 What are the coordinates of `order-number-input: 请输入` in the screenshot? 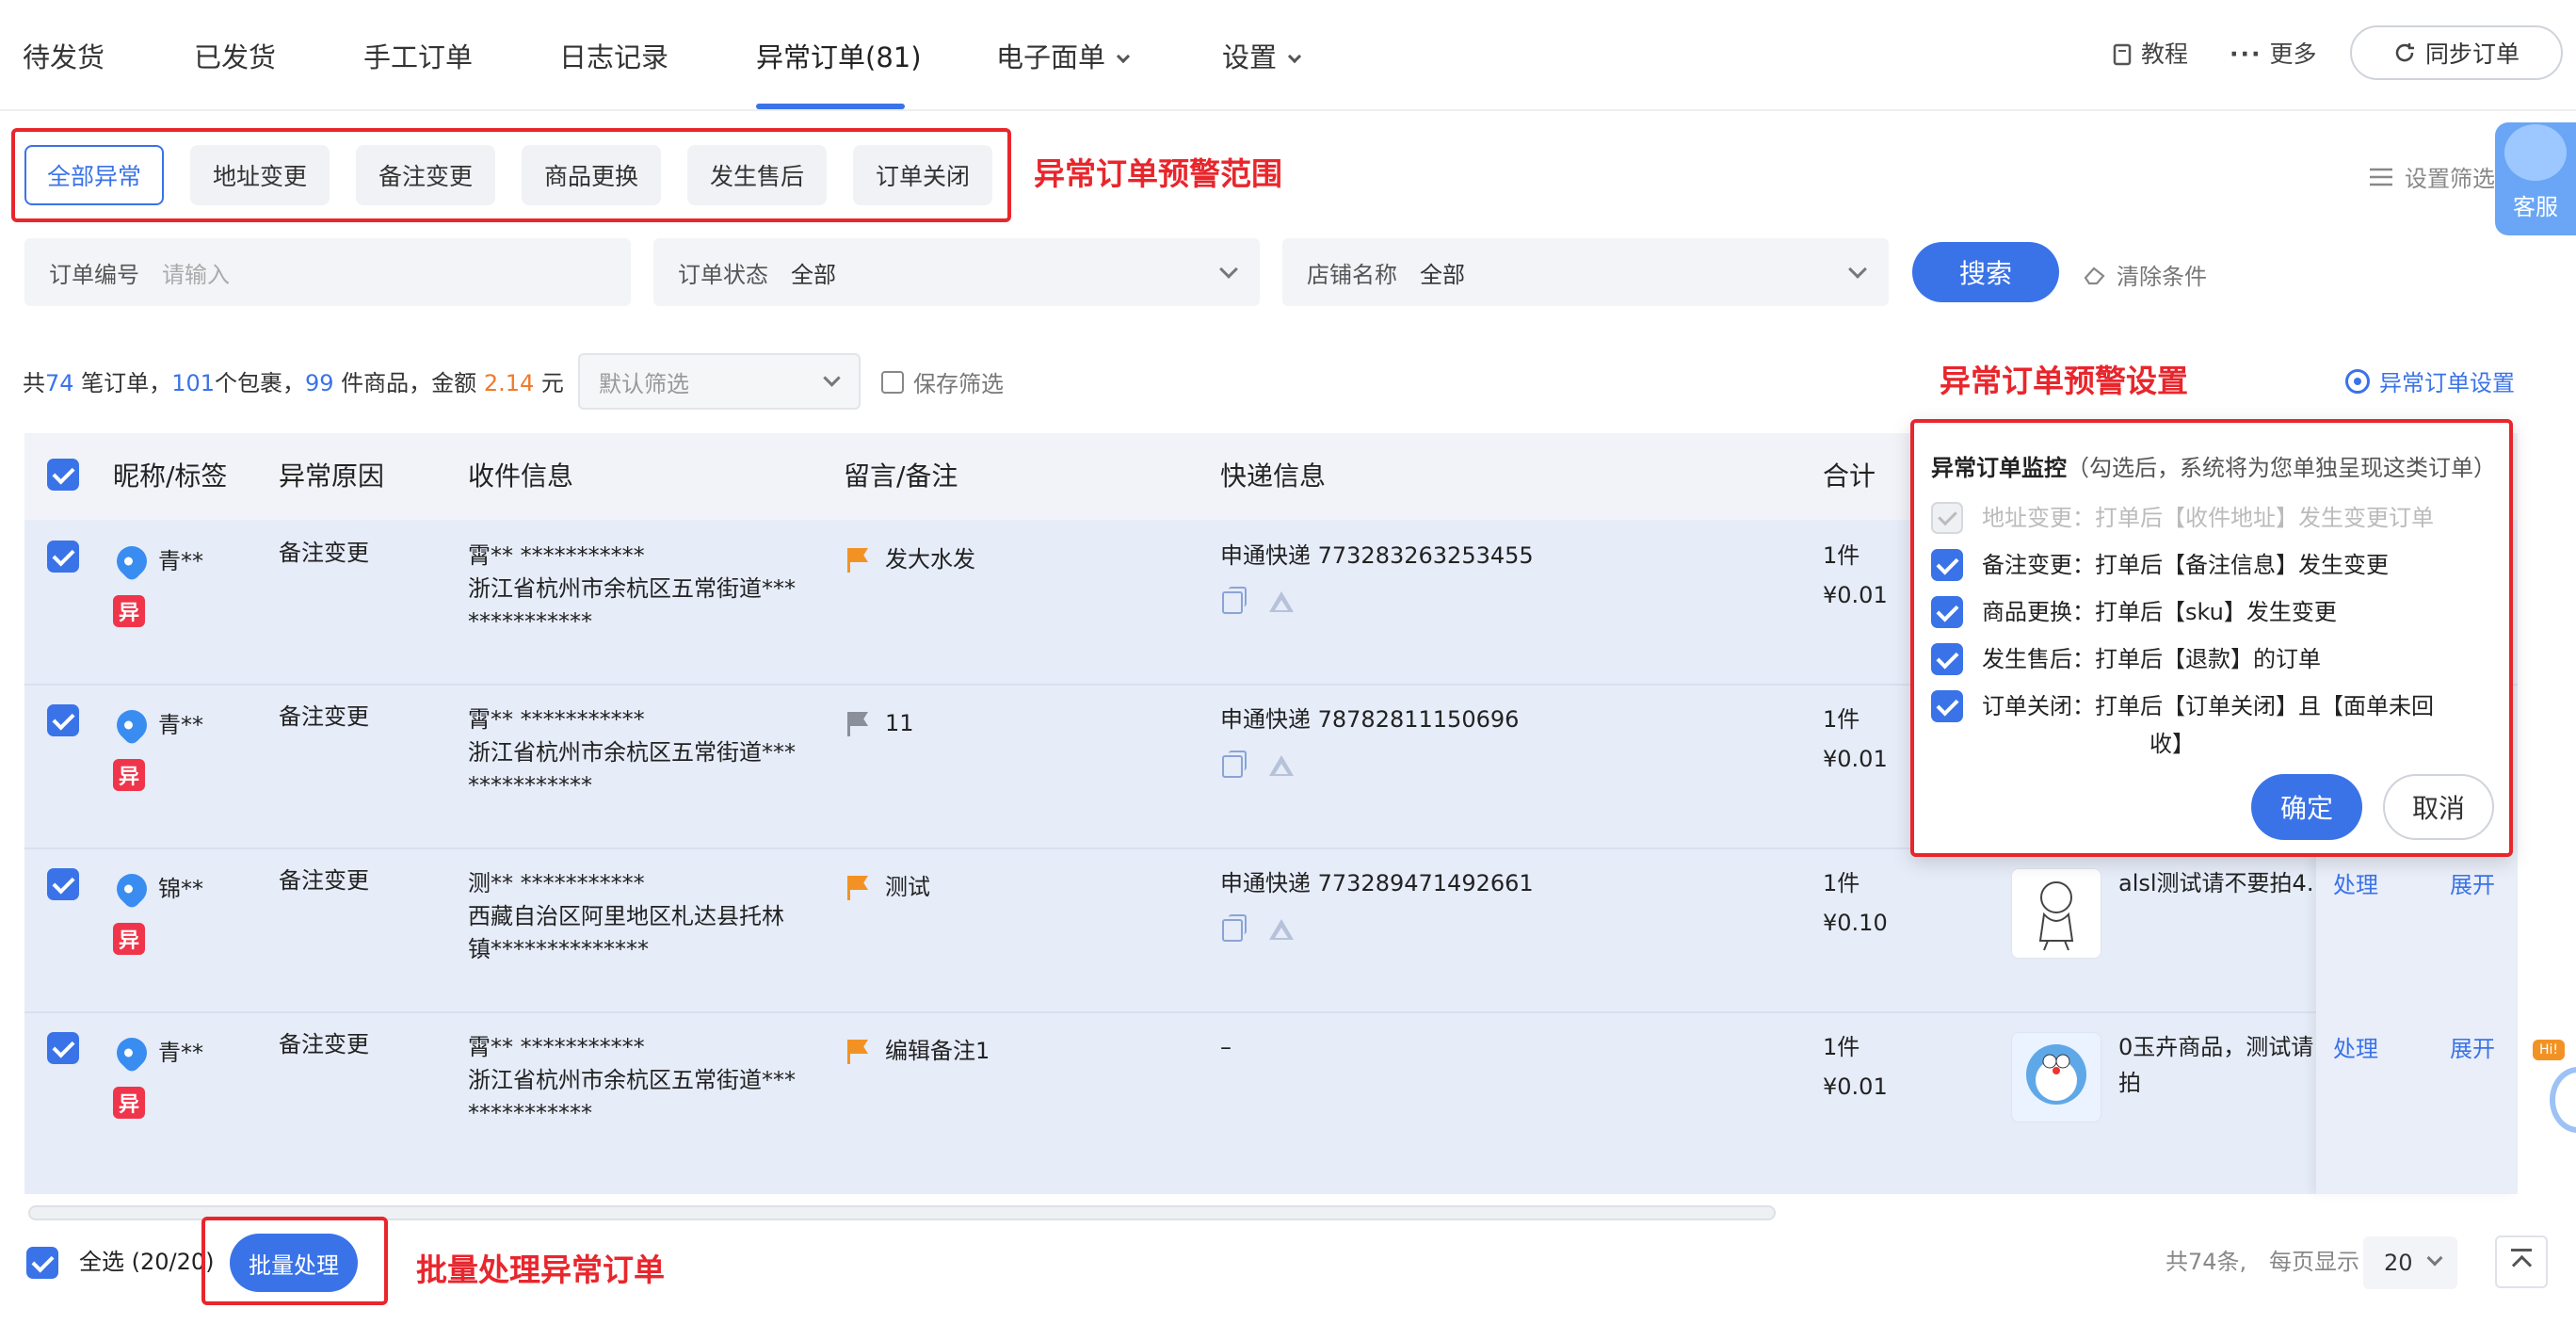 It's located at (196, 272).